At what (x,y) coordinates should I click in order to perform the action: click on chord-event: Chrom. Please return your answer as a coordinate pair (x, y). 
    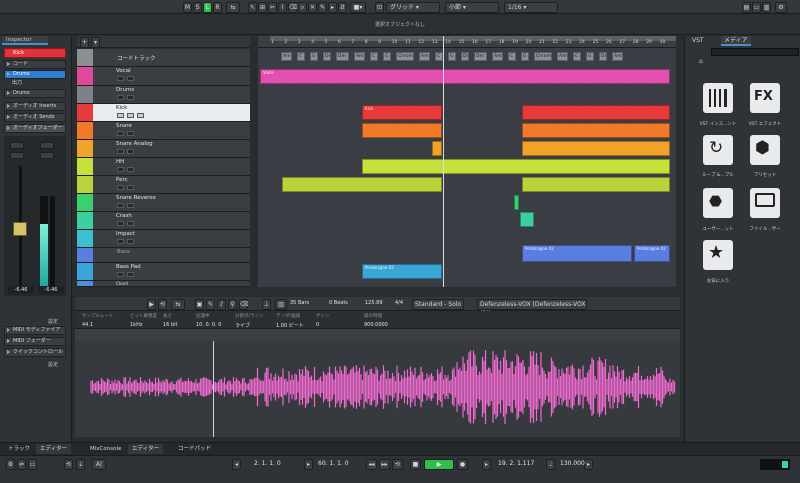
    Looking at the image, I should click on (543, 56).